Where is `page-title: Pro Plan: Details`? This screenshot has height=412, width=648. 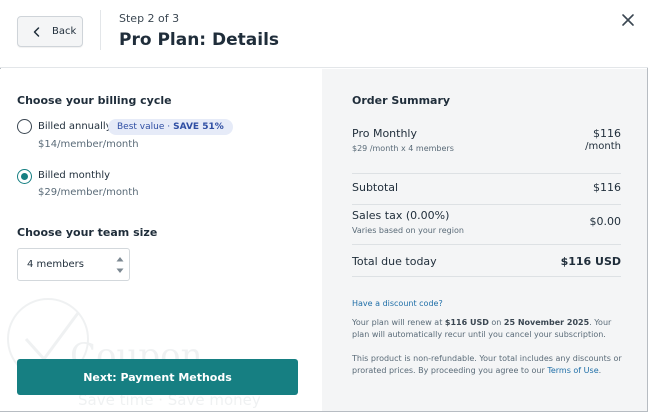 page-title: Pro Plan: Details is located at coordinates (199, 40).